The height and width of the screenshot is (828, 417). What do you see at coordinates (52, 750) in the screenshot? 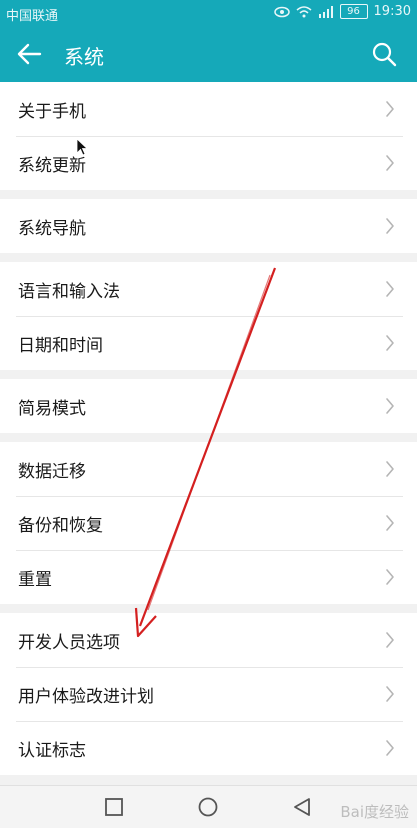
I see `settings-item-label: 认证标志` at bounding box center [52, 750].